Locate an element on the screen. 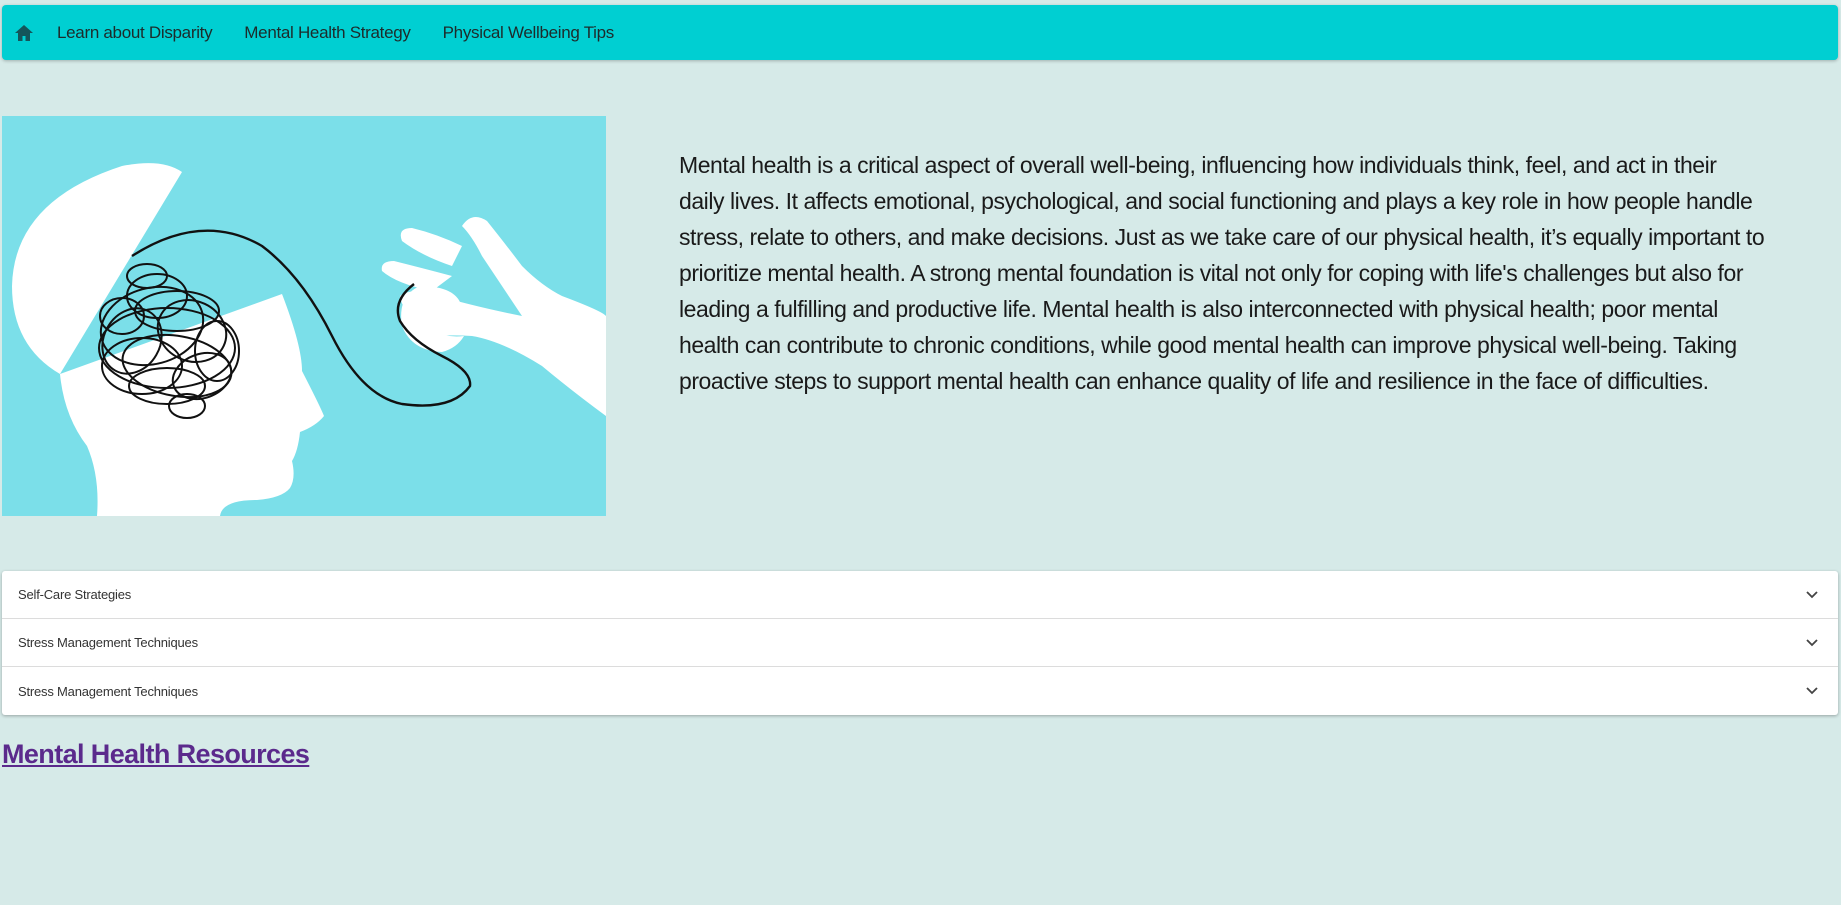 The image size is (1841, 905). accordion-item-stress-management-techniques: Stress Management Techniques is located at coordinates (920, 643).